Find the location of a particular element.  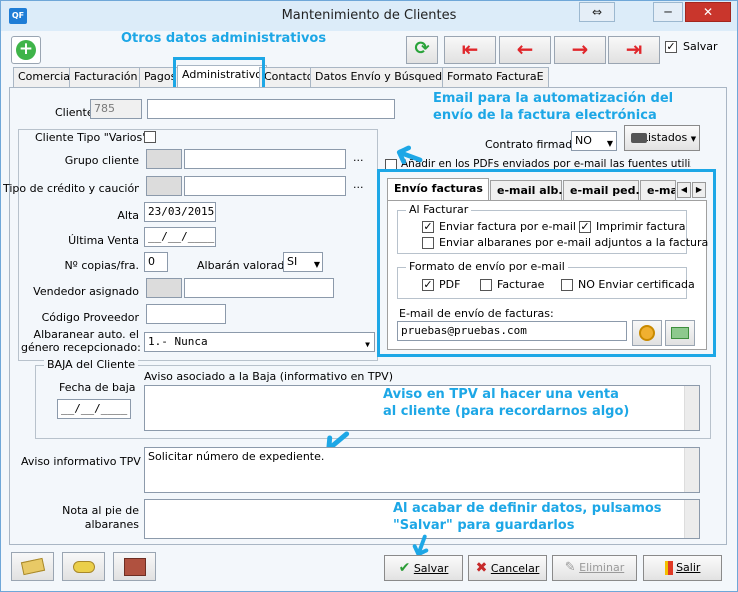

package-icon is located at coordinates (135, 567).